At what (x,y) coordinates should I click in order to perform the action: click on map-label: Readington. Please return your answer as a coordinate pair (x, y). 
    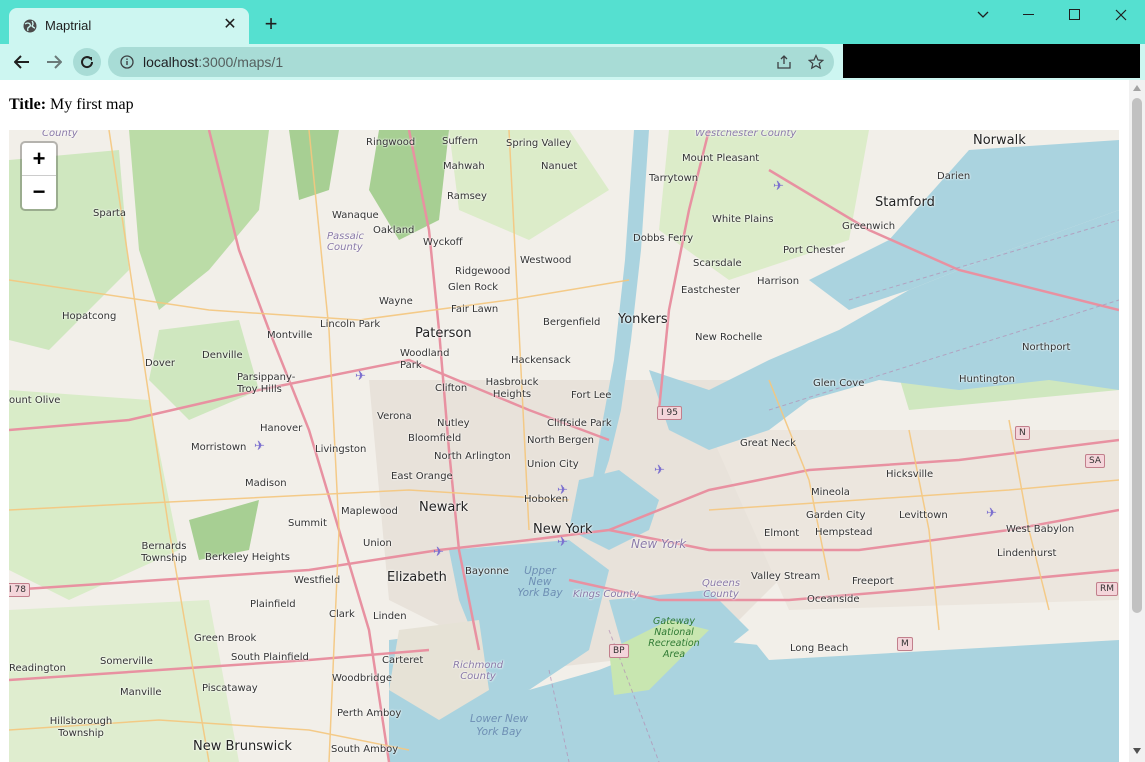
    Looking at the image, I should click on (37, 668).